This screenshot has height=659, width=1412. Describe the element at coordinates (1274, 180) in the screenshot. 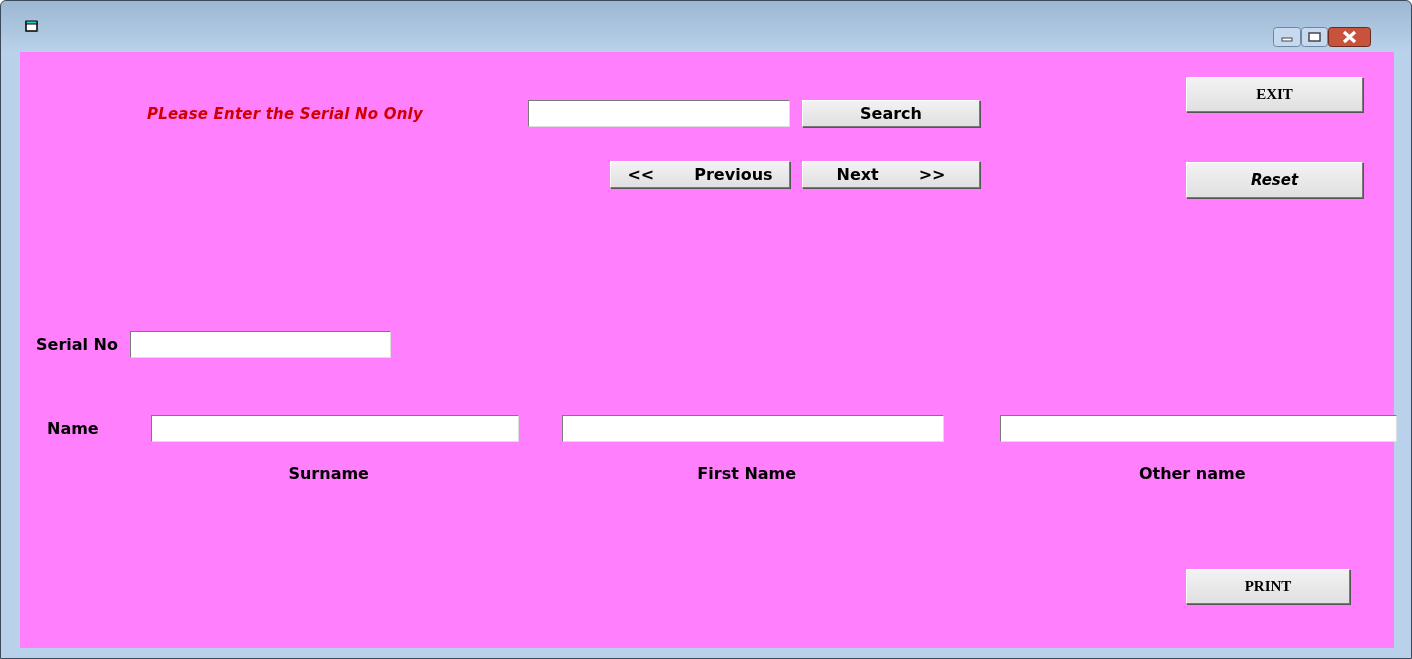

I see `reset-button: Reset` at that location.